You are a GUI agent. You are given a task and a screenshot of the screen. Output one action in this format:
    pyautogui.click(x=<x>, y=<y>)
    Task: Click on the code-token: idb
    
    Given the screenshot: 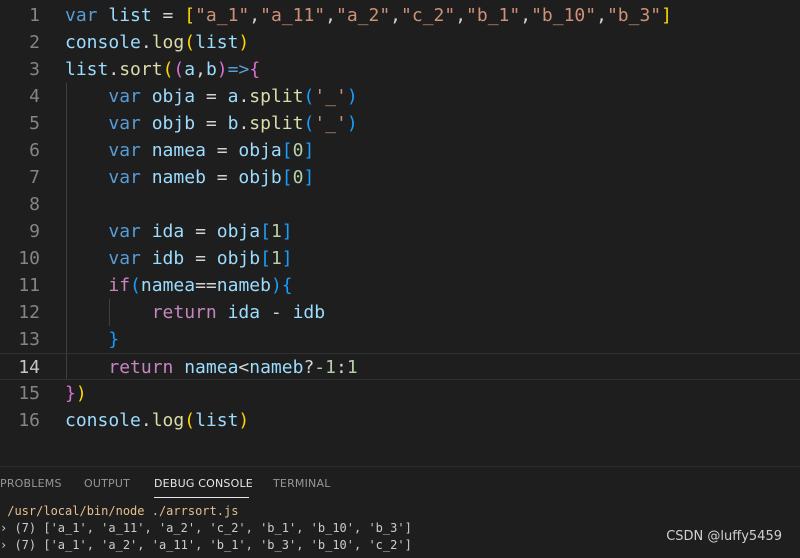 What is the action you would take?
    pyautogui.click(x=309, y=312)
    